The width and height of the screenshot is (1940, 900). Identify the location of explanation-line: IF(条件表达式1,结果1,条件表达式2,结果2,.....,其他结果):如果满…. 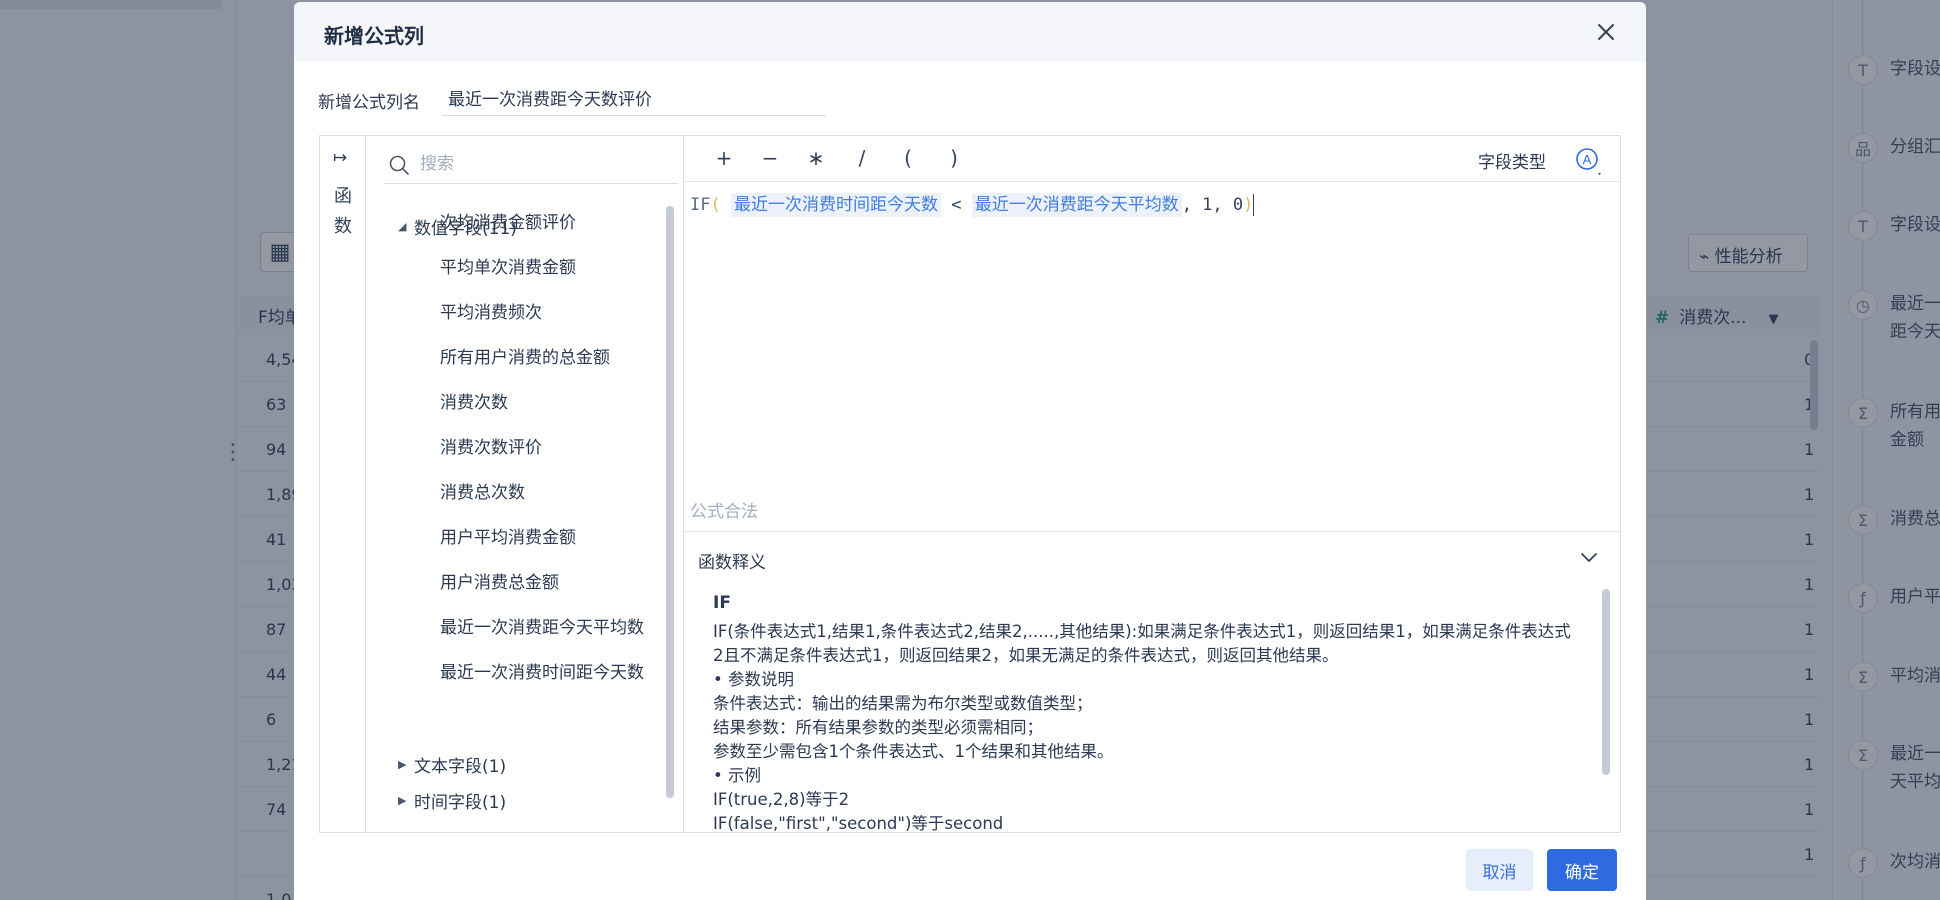
(1142, 643).